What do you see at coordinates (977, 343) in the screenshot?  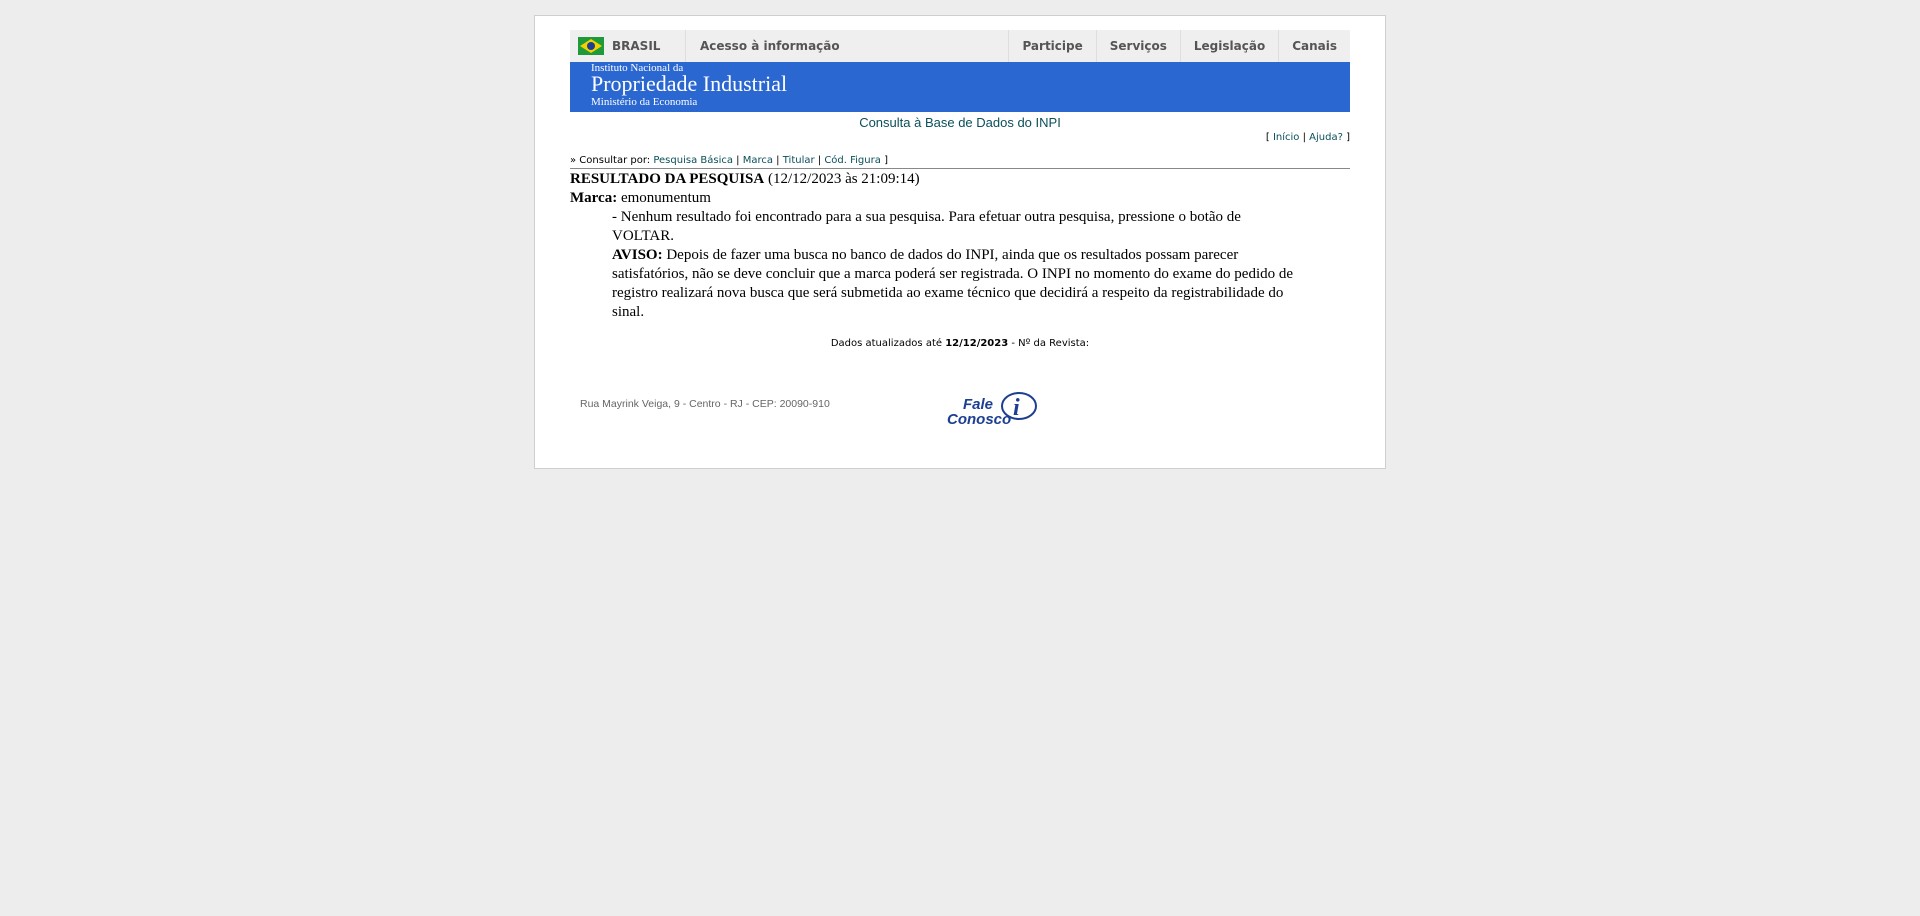 I see `dados-date: 12/12/2023` at bounding box center [977, 343].